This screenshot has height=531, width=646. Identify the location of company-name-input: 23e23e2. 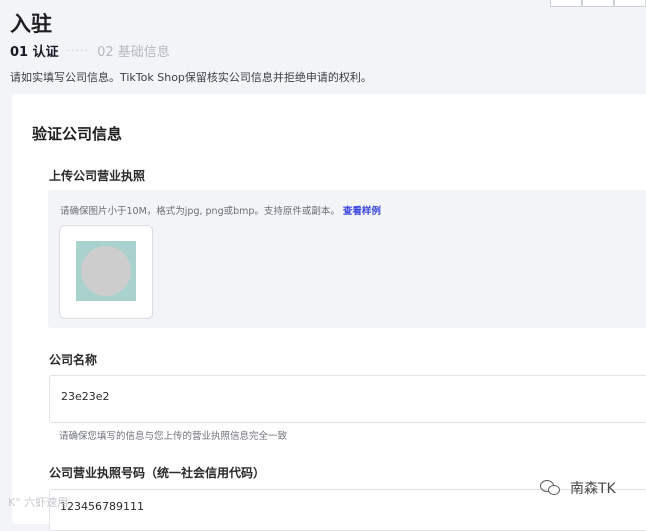
(347, 399).